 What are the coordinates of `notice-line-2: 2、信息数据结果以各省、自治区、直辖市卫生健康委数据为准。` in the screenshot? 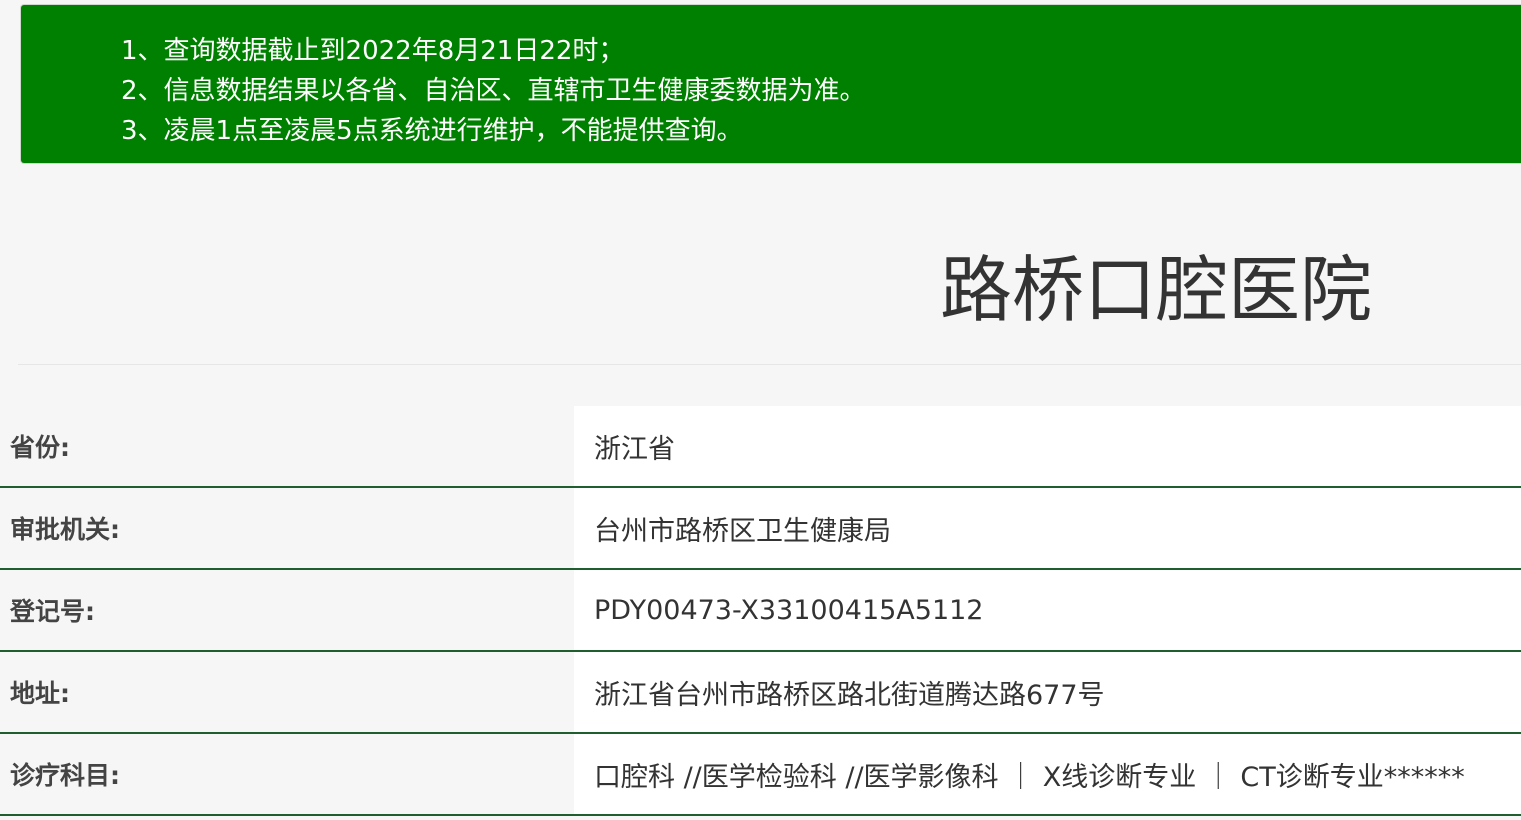 It's located at (493, 91).